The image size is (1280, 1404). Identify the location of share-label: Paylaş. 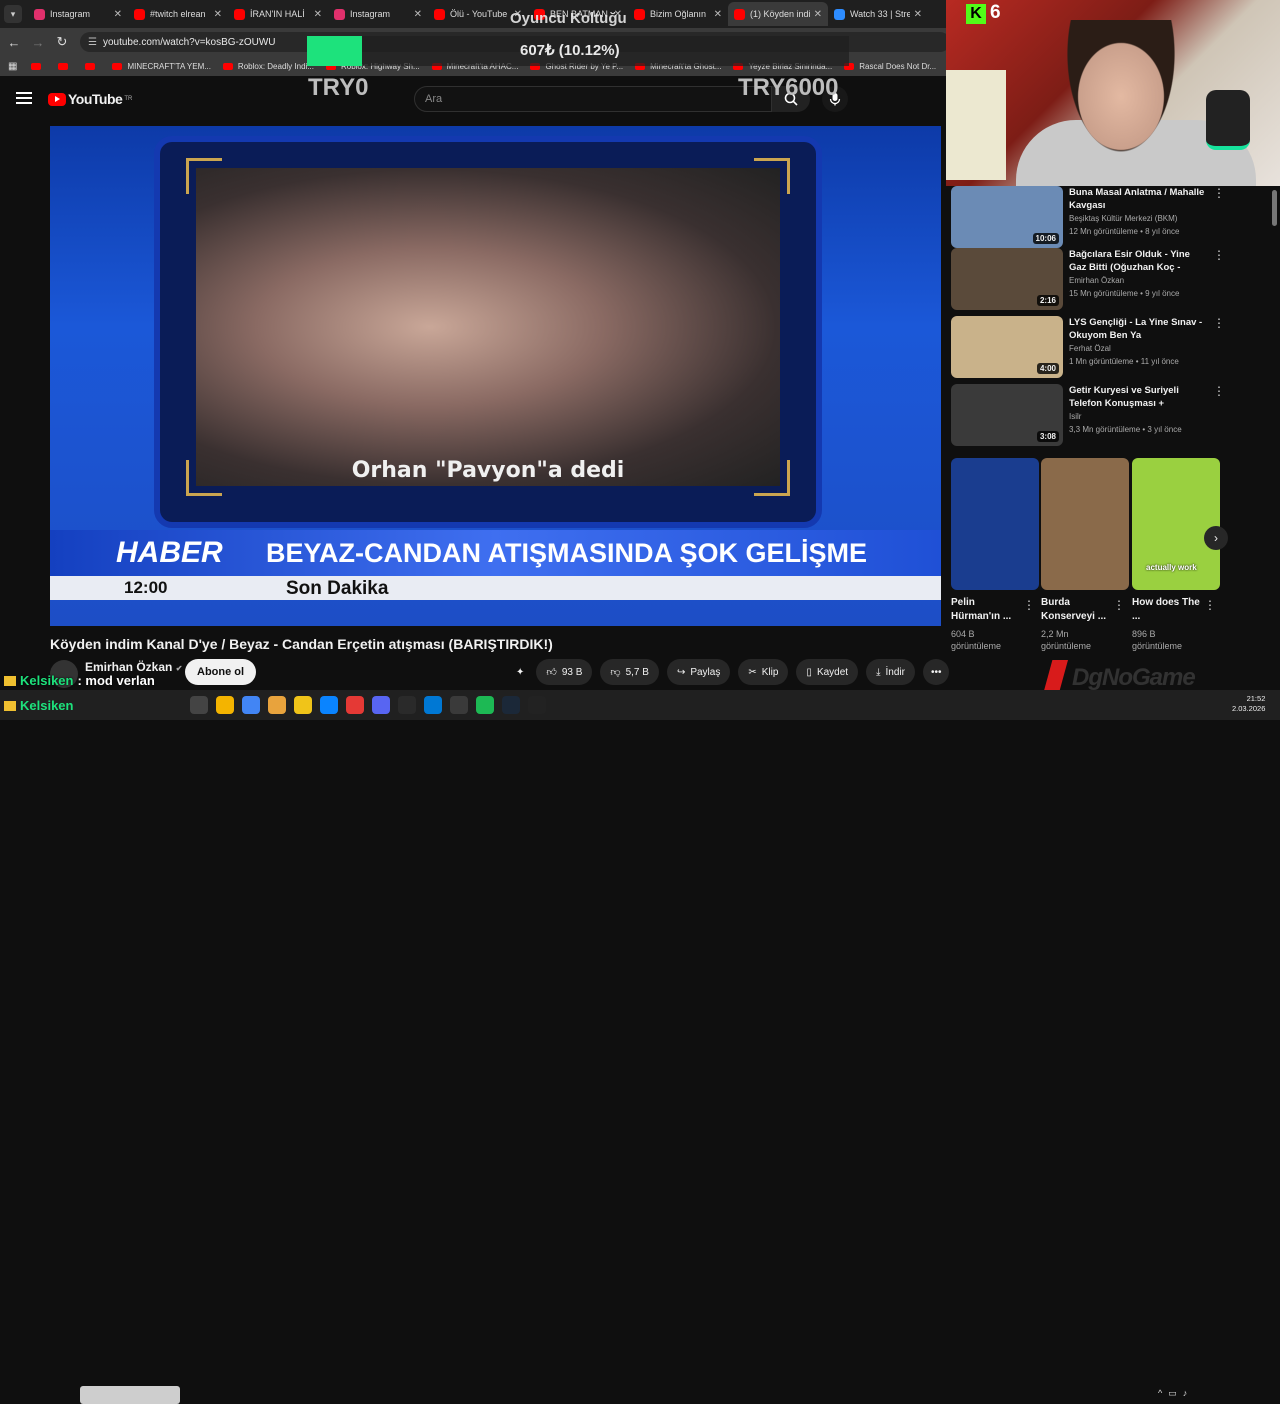
(705, 672).